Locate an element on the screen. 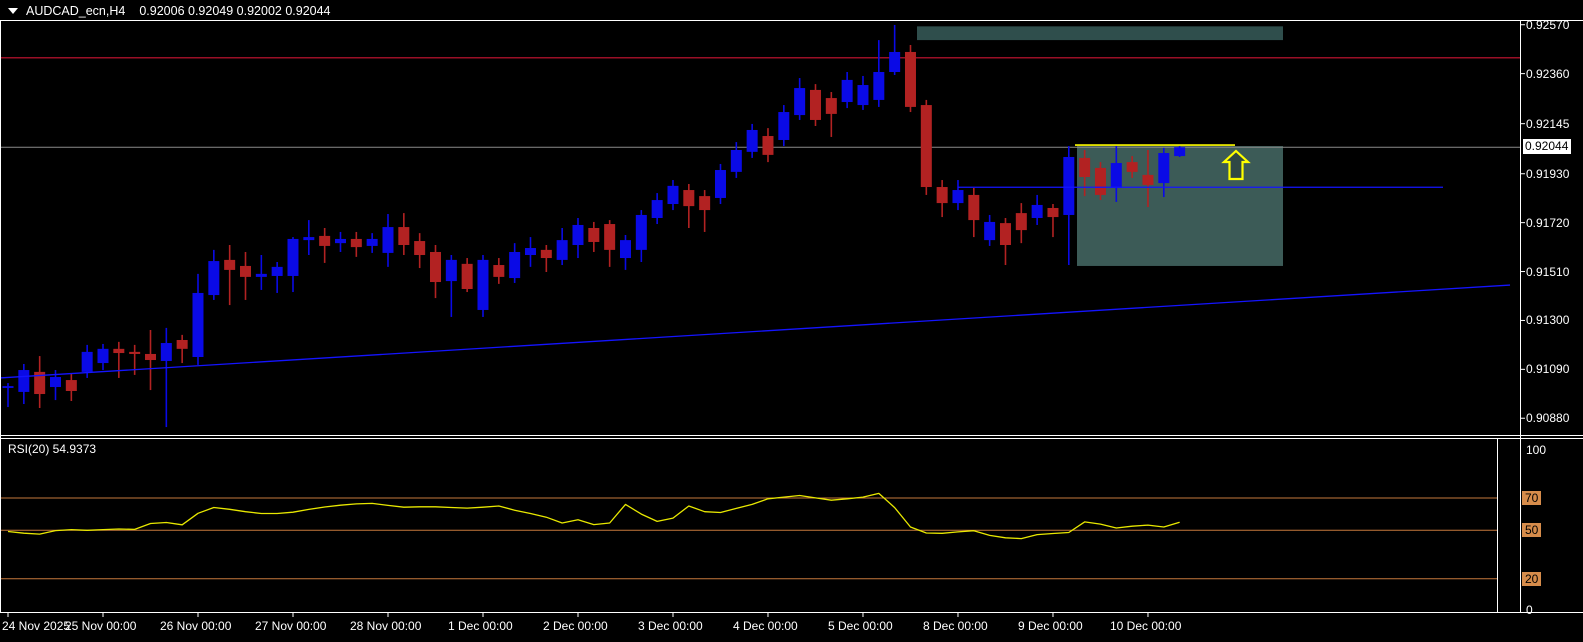  price-axis-label: 0.90880 is located at coordinates (1548, 418).